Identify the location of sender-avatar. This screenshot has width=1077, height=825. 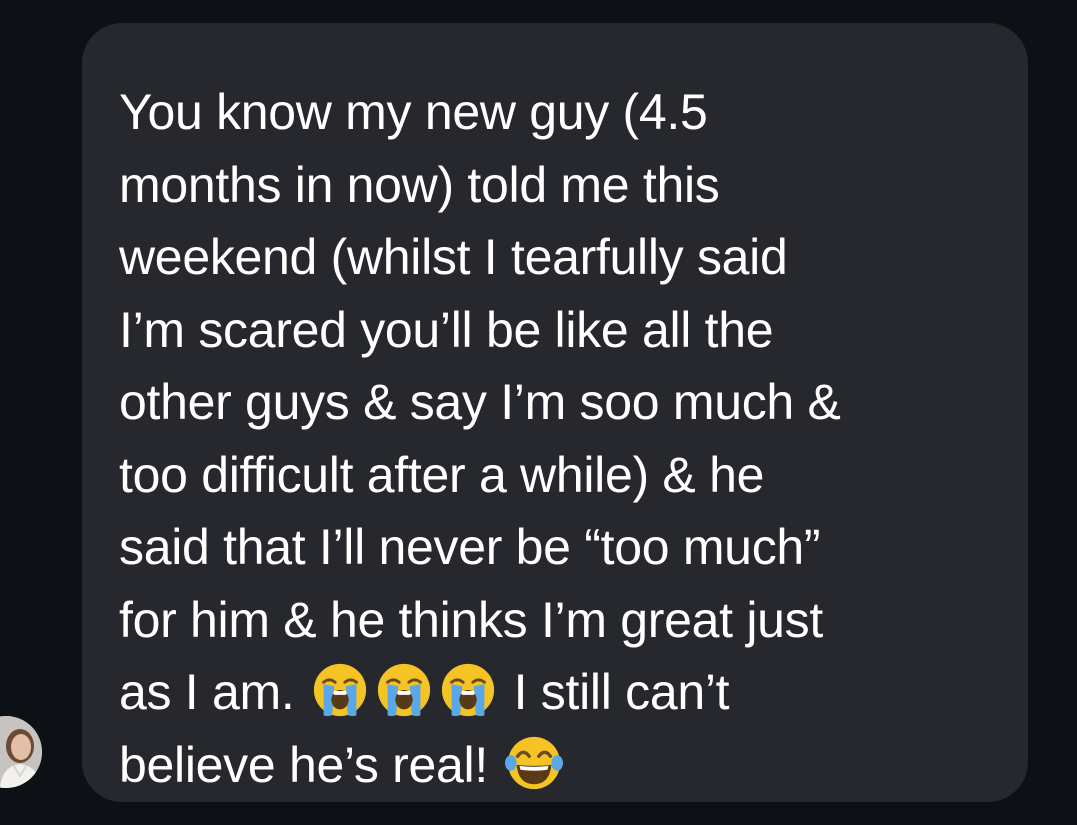
(21, 752).